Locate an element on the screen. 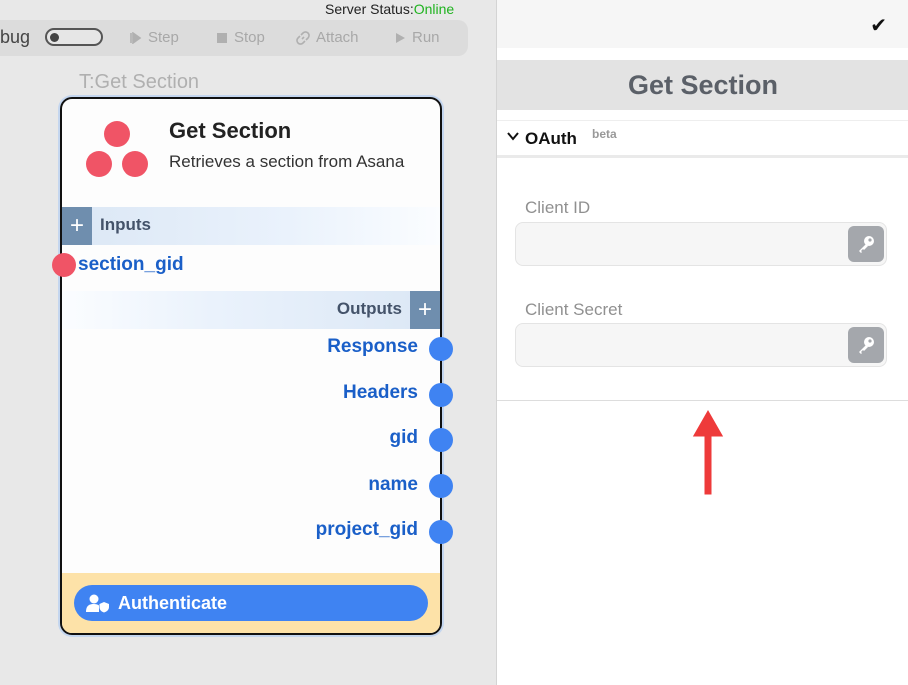 This screenshot has width=908, height=685. beta-badge: beta is located at coordinates (604, 134).